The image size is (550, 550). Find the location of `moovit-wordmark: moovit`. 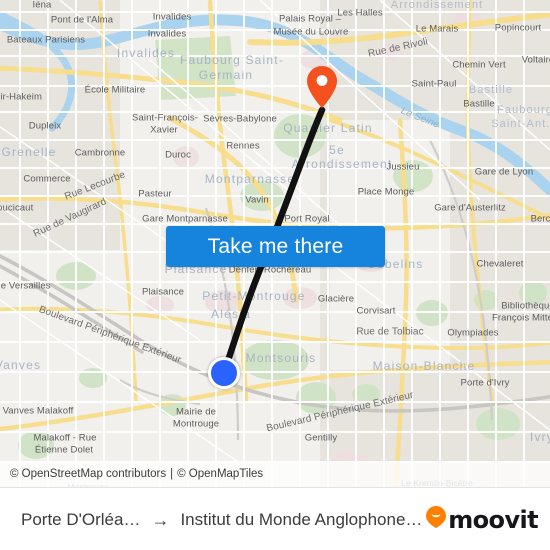

moovit-wordmark: moovit is located at coordinates (493, 519).